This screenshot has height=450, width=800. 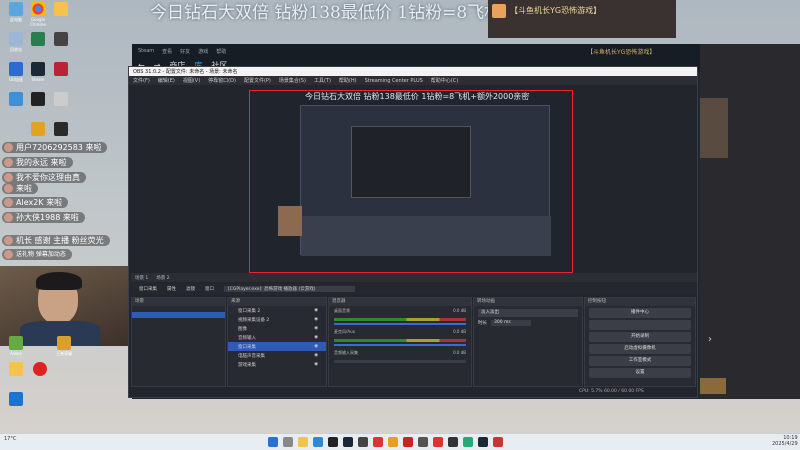 I want to click on settings-button: 设置, so click(x=640, y=373).